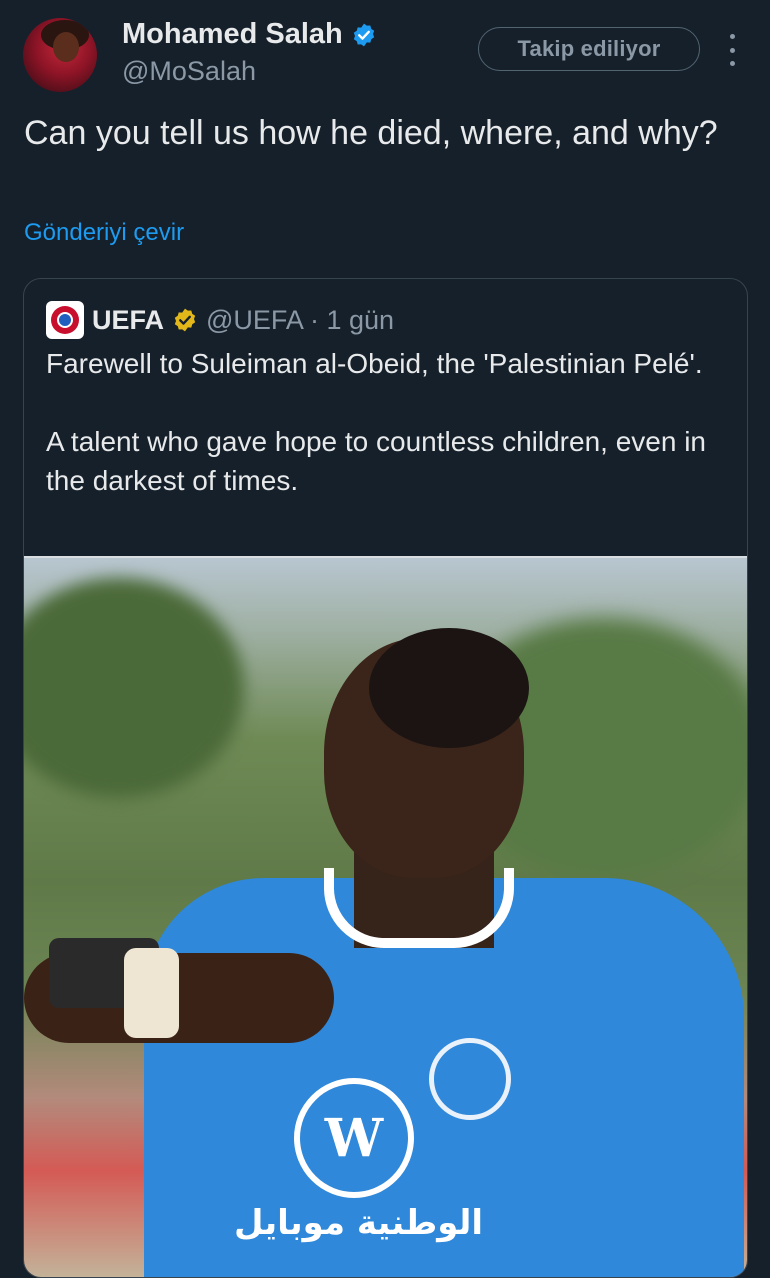 The height and width of the screenshot is (1278, 770). I want to click on uefa-logo-avatar, so click(65, 320).